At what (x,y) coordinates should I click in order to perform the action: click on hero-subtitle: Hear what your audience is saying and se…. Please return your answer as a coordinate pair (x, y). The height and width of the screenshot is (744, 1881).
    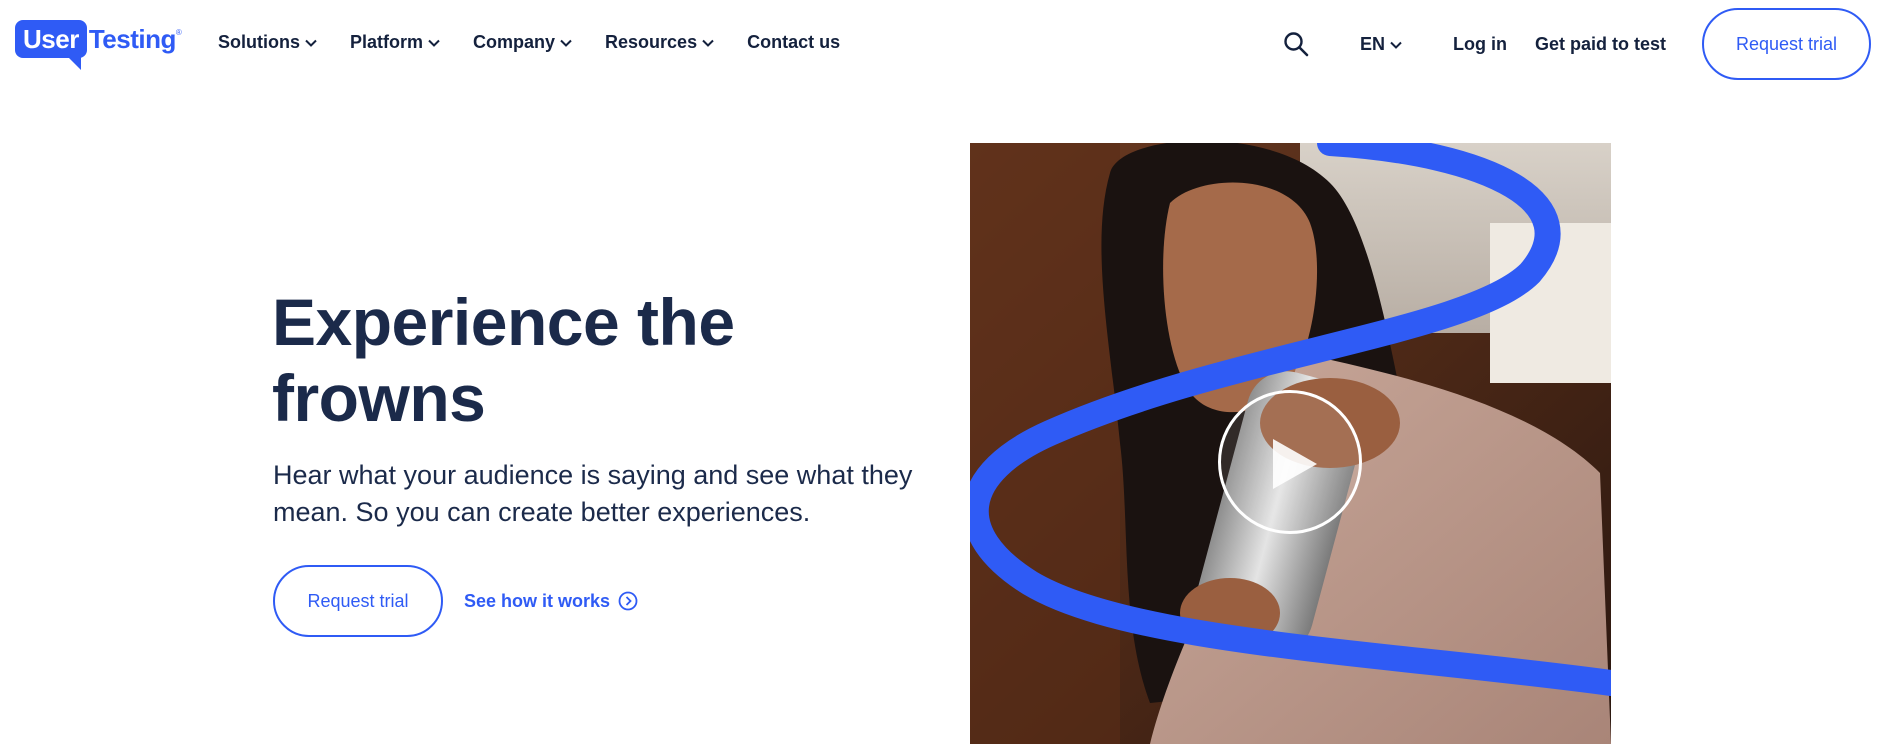
    Looking at the image, I should click on (593, 493).